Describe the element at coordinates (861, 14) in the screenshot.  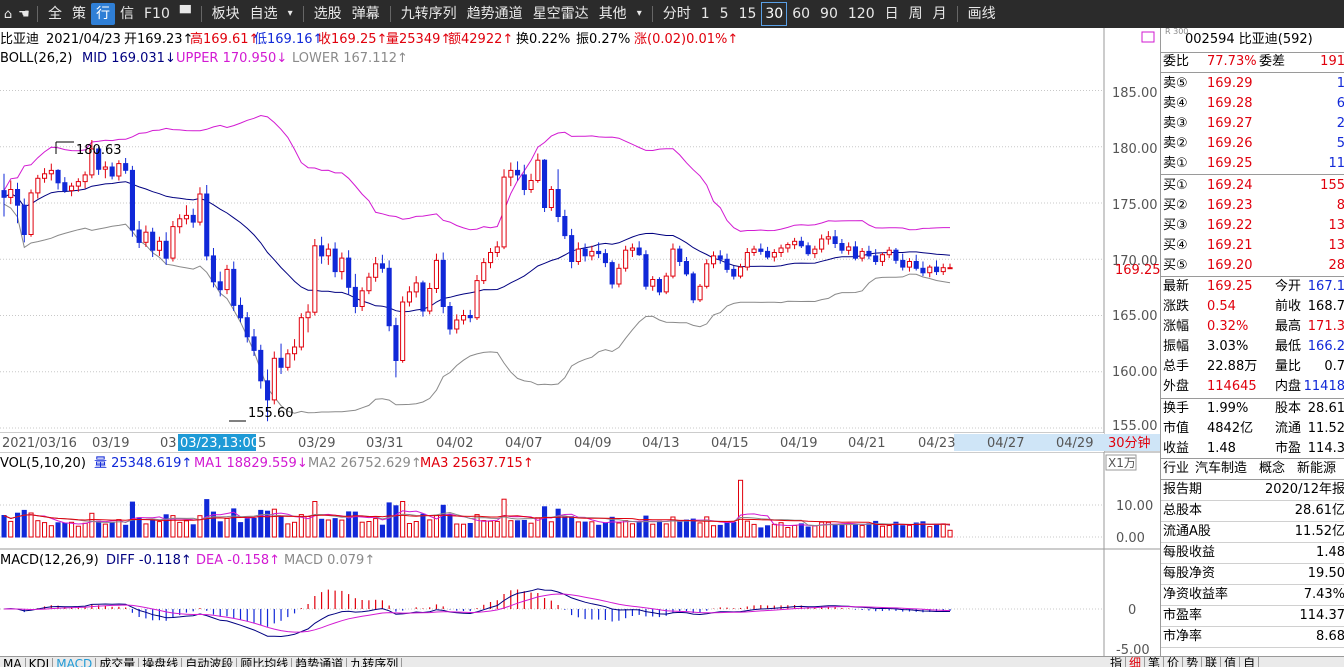
I see `period-120m: 120` at that location.